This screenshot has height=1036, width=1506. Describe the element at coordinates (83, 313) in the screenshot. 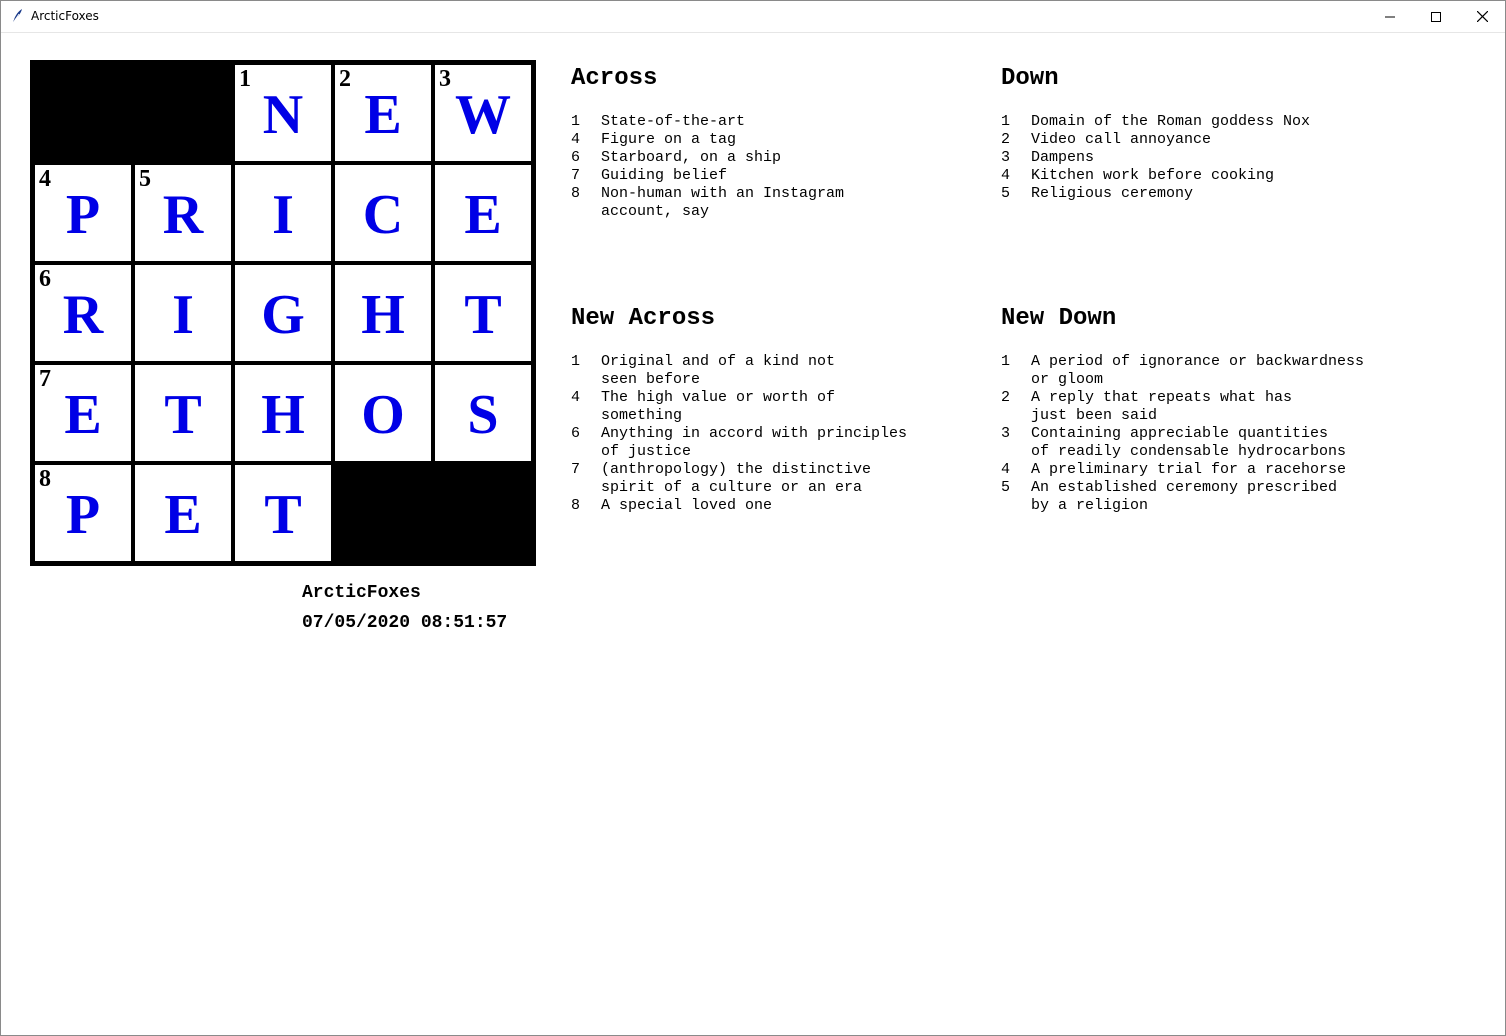

I see `grid-cell: 6R` at that location.